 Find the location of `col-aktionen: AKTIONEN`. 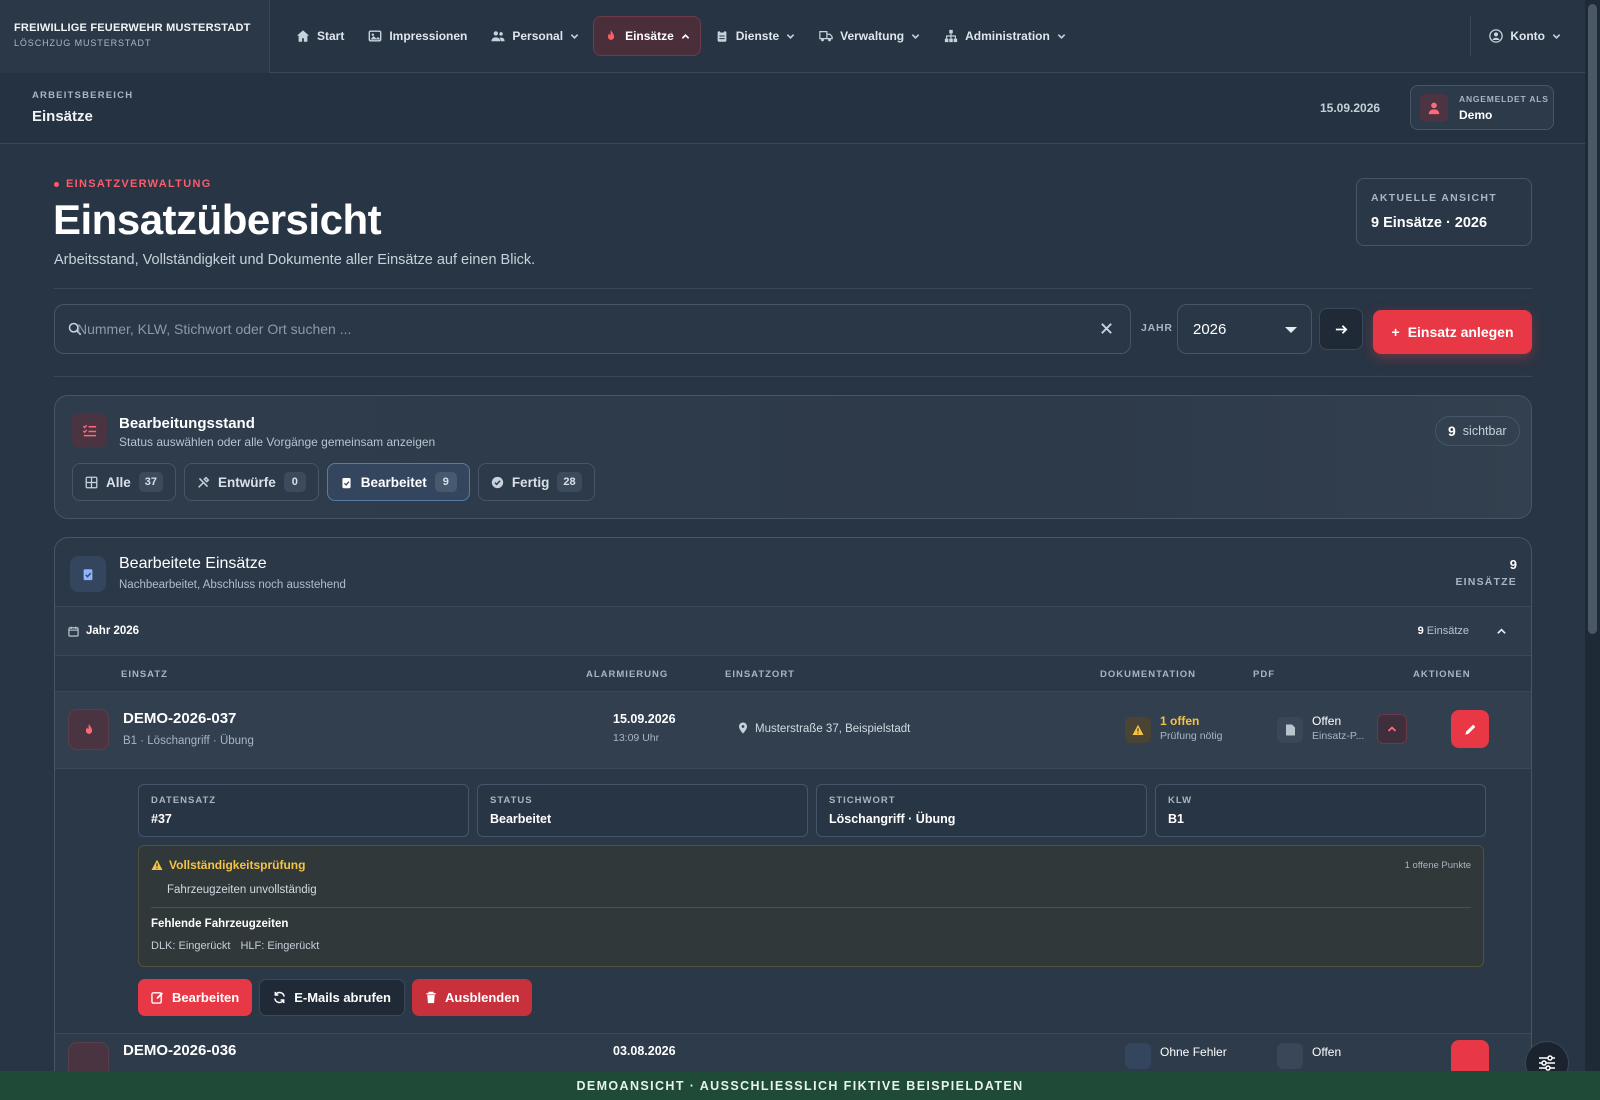

col-aktionen: AKTIONEN is located at coordinates (1442, 674).